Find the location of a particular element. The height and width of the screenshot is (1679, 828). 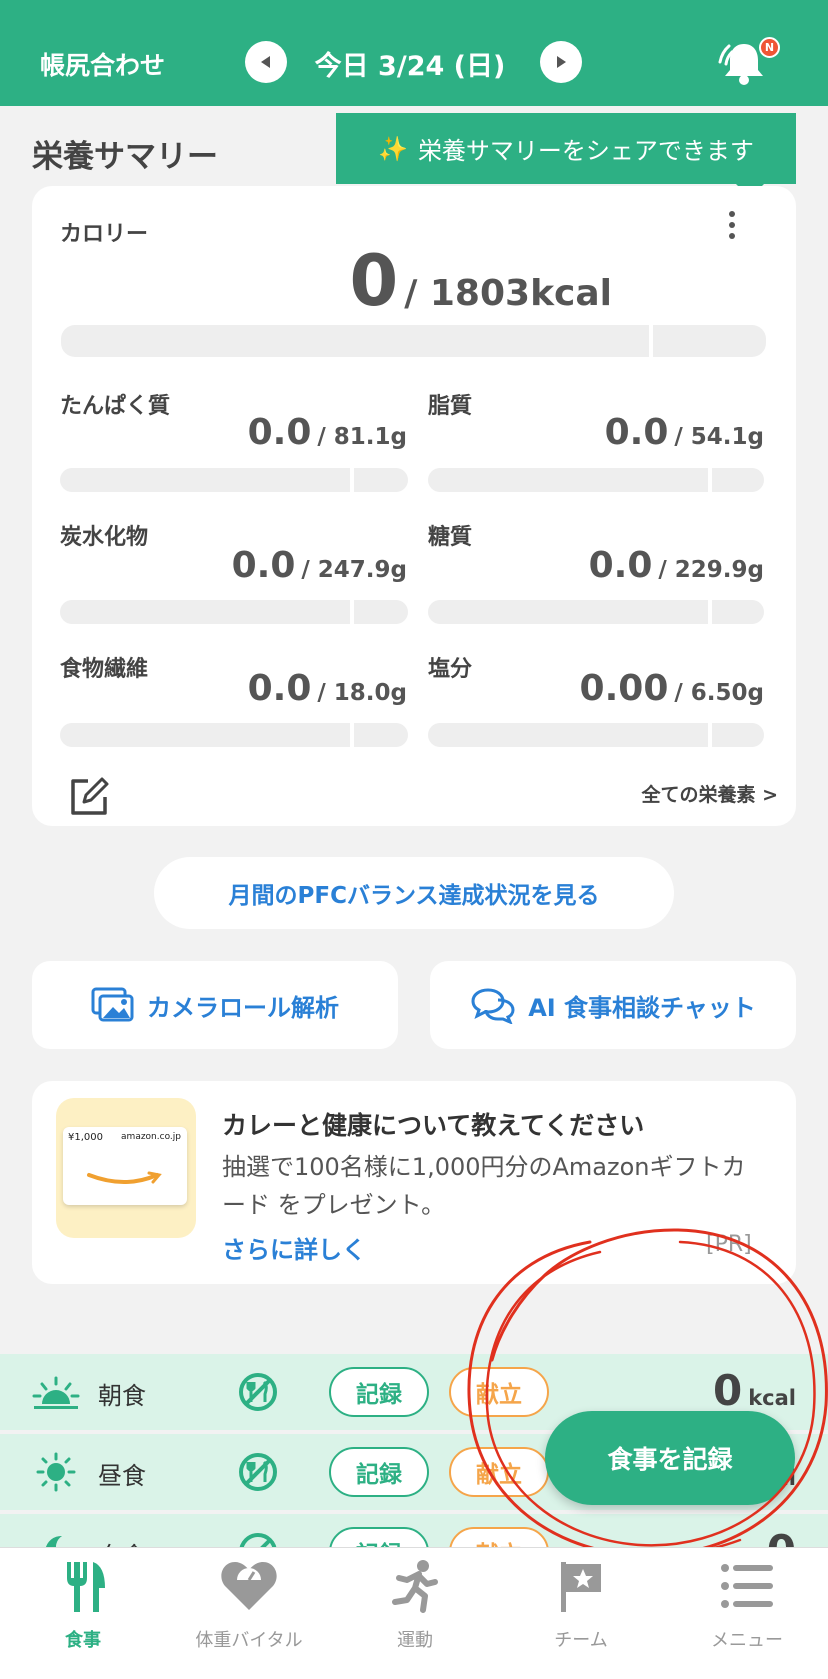

triangle-left-icon is located at coordinates (265, 62).